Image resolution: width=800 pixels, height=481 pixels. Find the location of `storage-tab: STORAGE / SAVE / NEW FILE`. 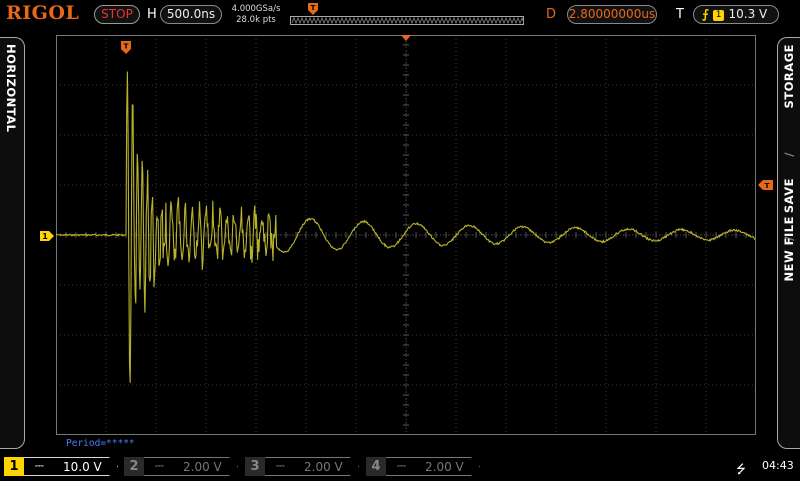

storage-tab: STORAGE / SAVE / NEW FILE is located at coordinates (788, 243).